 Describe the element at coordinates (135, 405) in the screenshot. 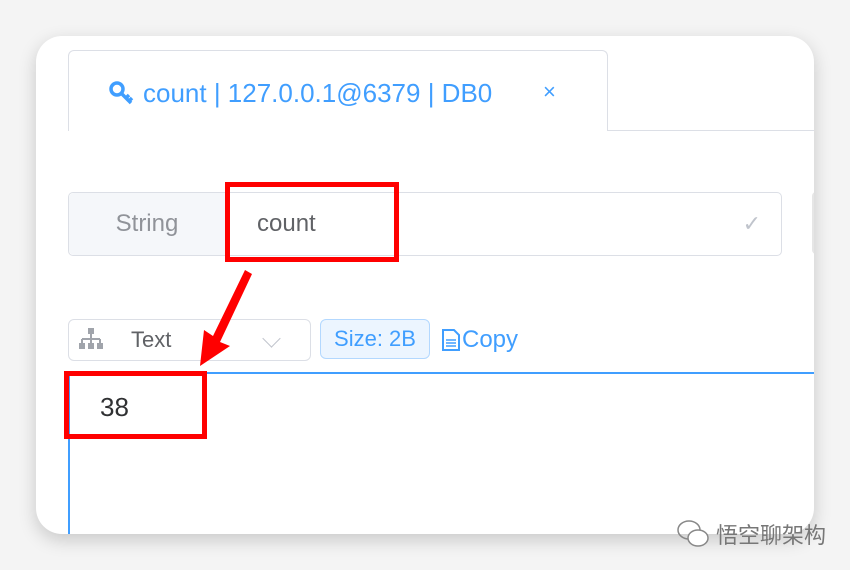

I see `highlight-box-value` at that location.